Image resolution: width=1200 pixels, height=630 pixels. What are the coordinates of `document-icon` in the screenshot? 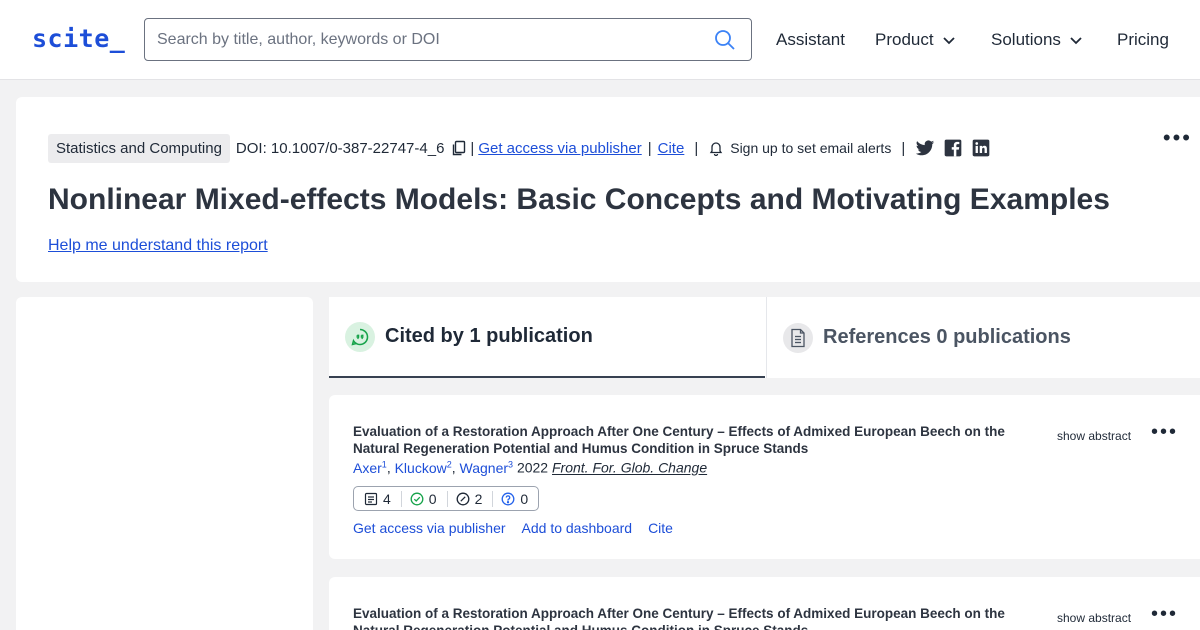 It's located at (798, 337).